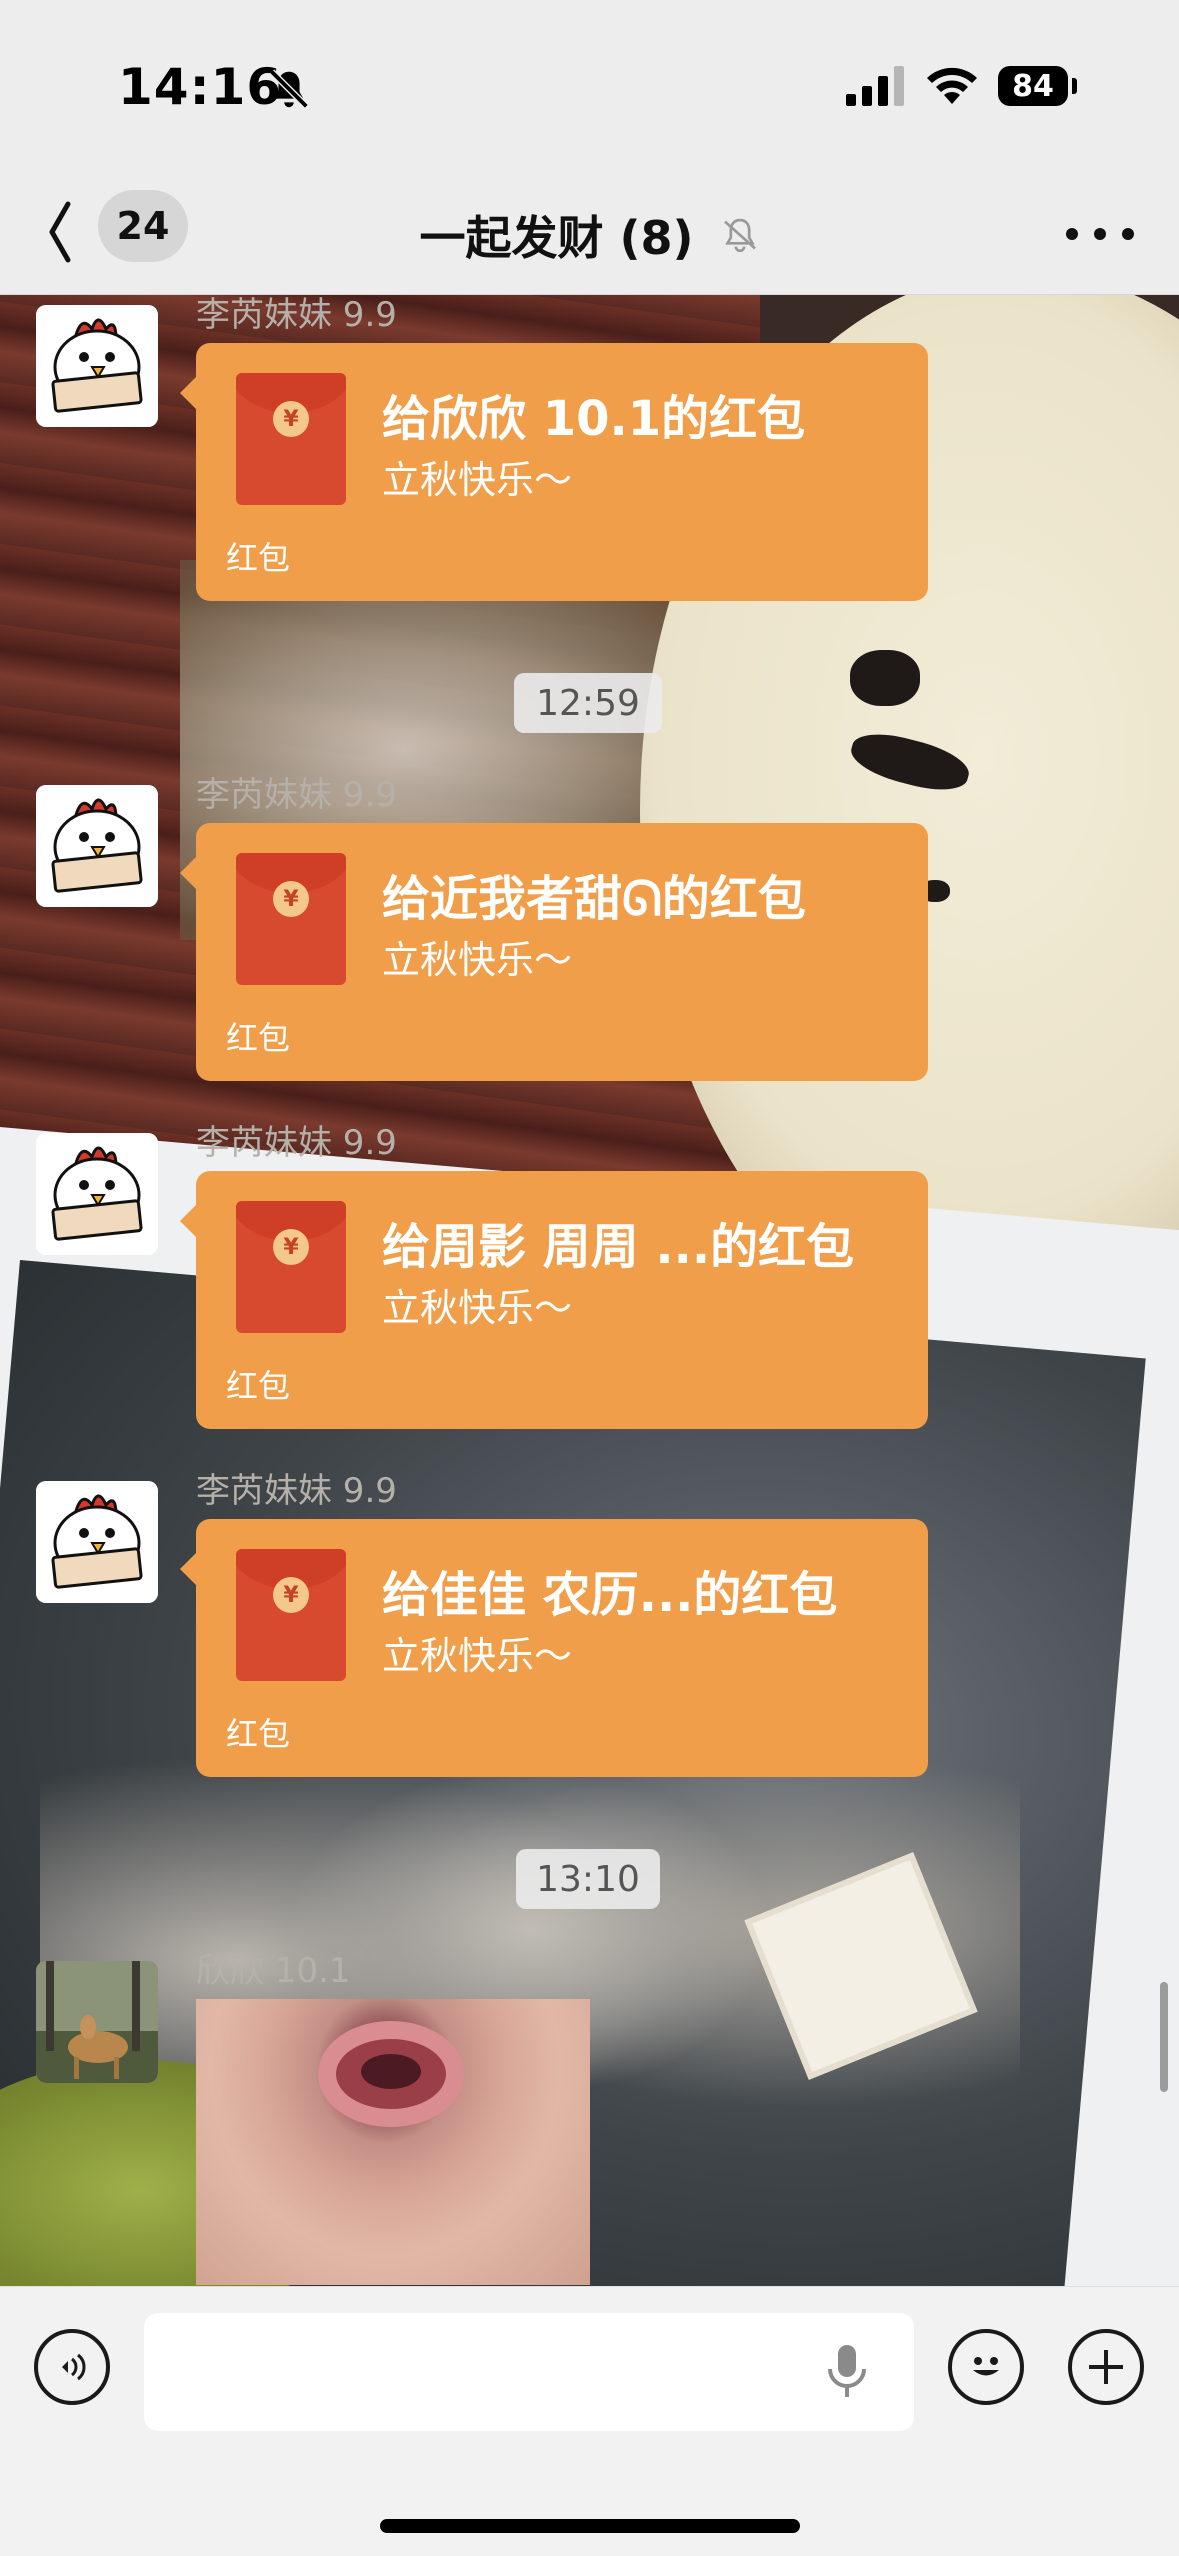 This screenshot has height=2556, width=1179. I want to click on message-input, so click(529, 2373).